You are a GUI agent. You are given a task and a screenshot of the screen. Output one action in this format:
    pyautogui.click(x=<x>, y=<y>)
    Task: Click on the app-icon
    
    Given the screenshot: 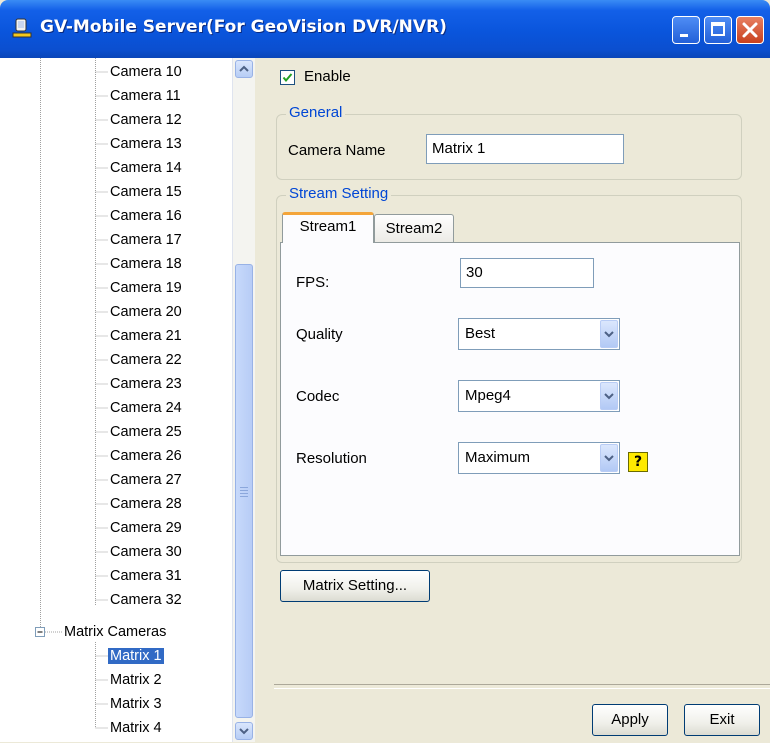 What is the action you would take?
    pyautogui.click(x=22, y=28)
    